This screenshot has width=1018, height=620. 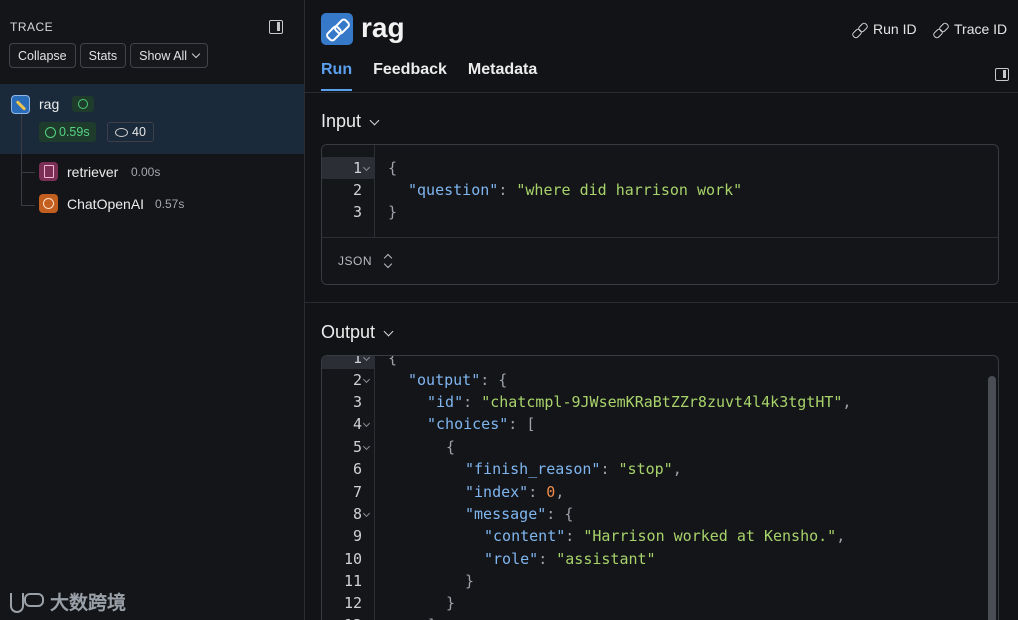 What do you see at coordinates (196, 54) in the screenshot?
I see `chevron-down-icon` at bounding box center [196, 54].